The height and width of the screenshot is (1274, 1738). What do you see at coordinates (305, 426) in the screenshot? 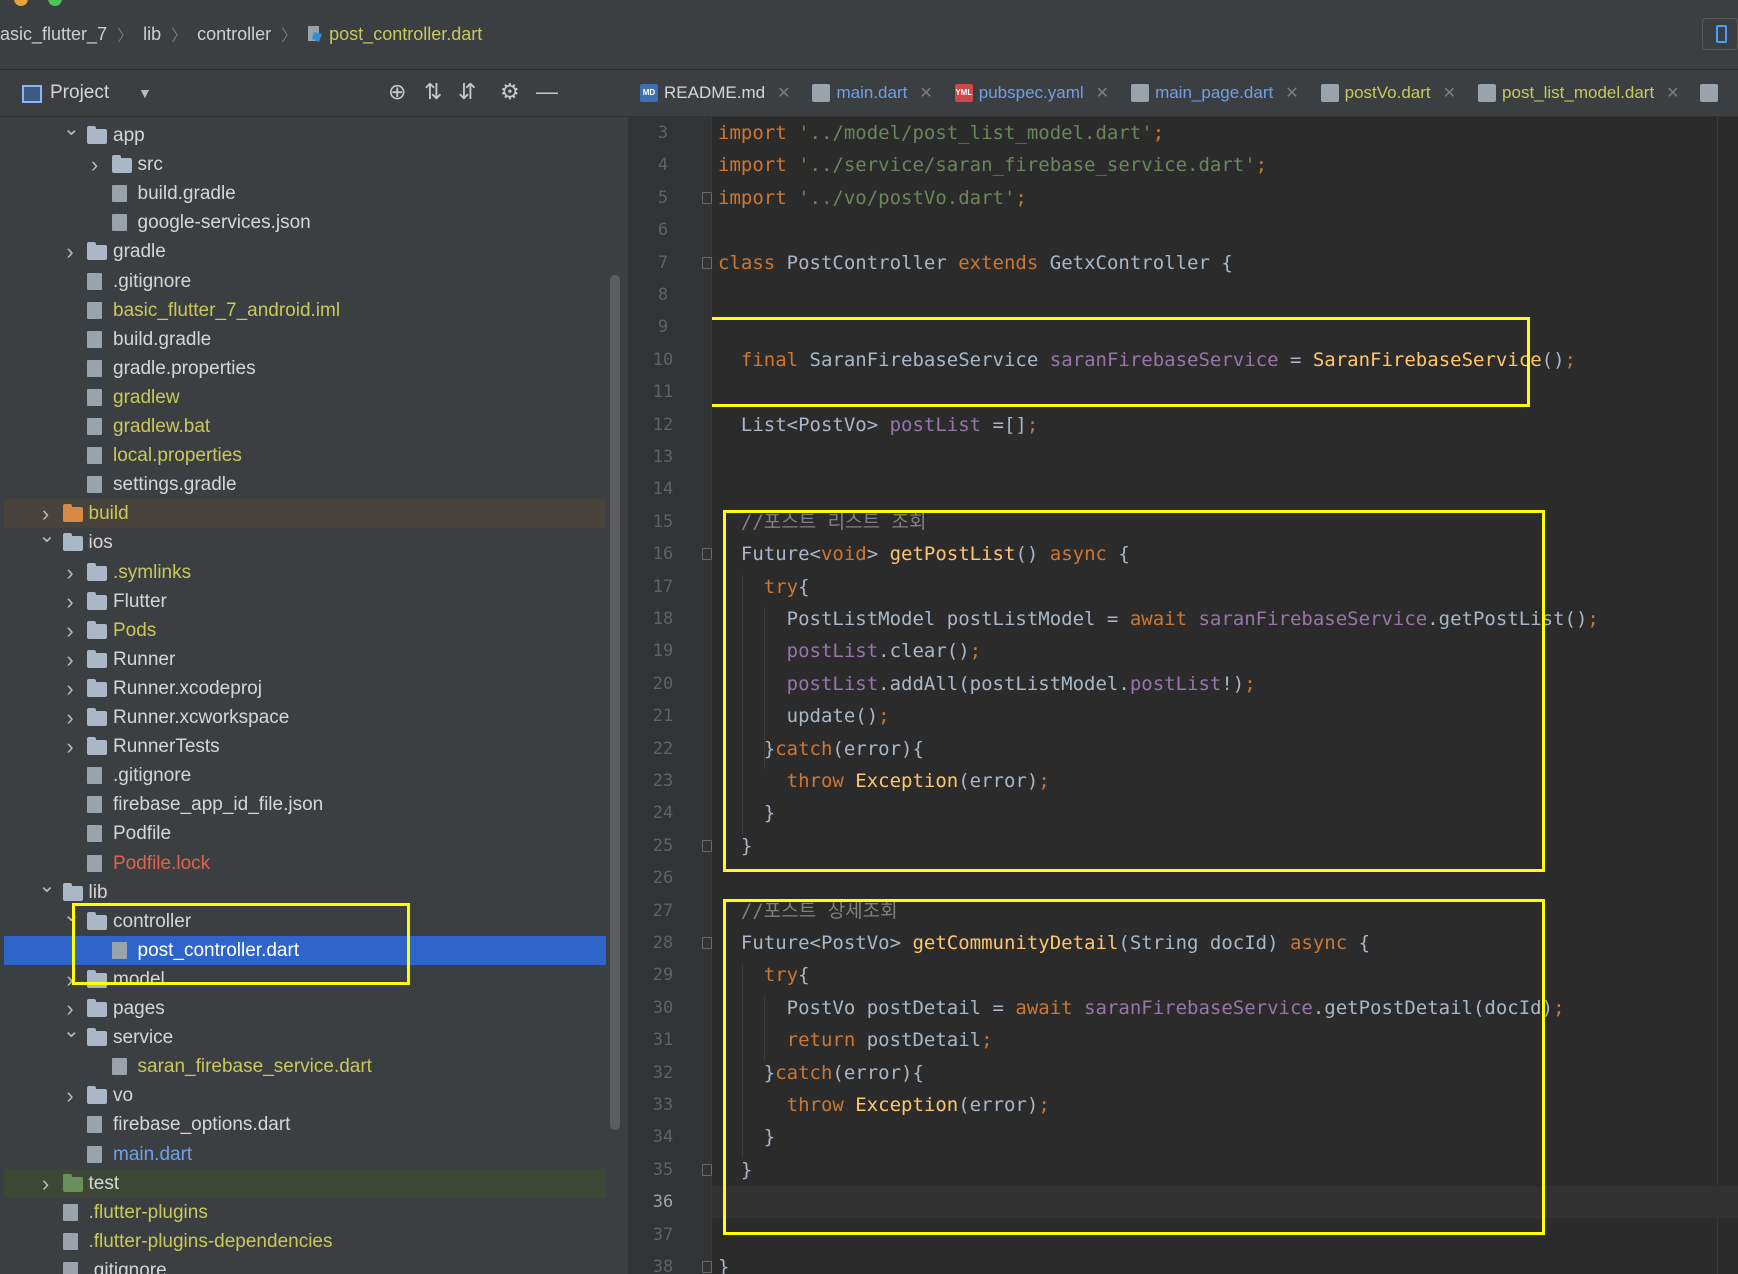
I see `tree-item: gradlew.bat` at bounding box center [305, 426].